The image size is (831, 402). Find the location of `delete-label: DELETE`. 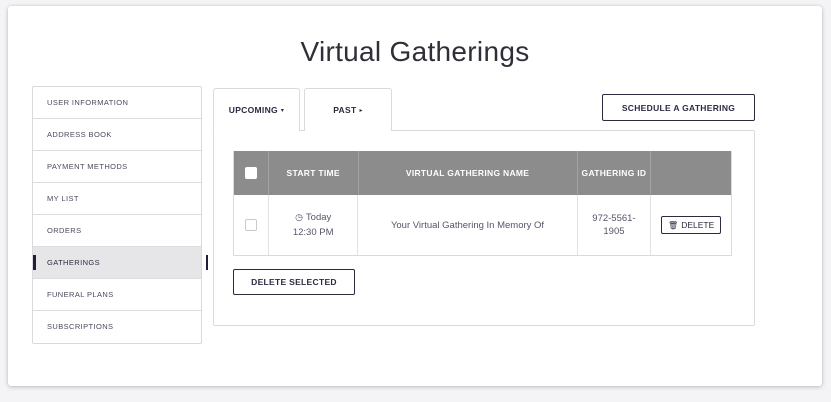

delete-label: DELETE is located at coordinates (698, 225).